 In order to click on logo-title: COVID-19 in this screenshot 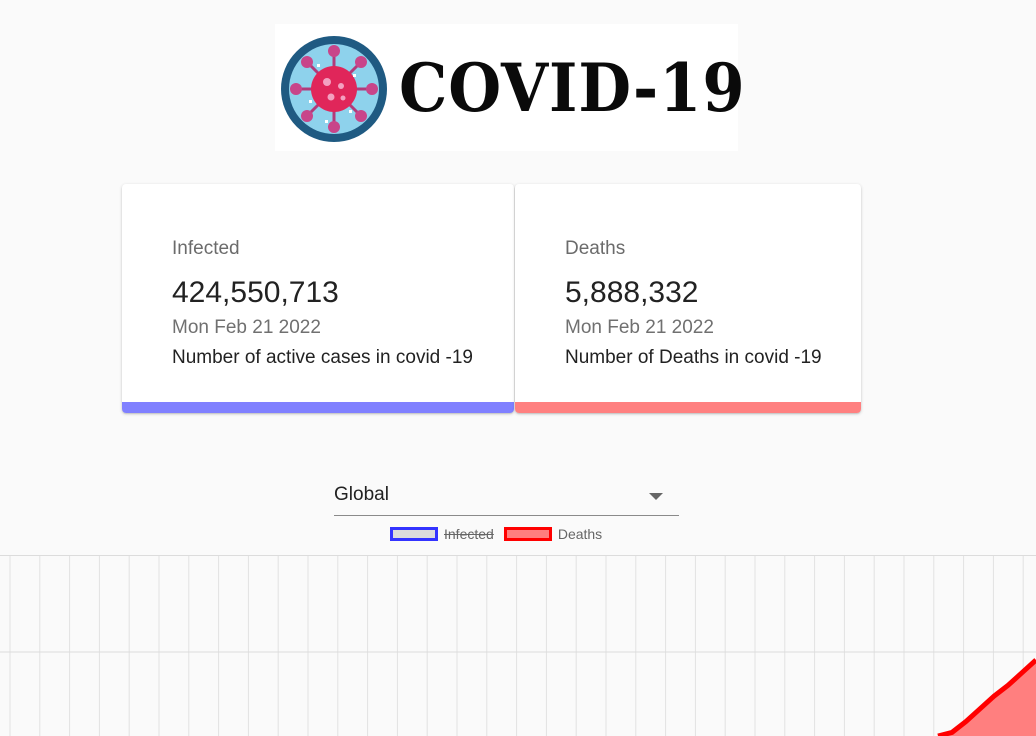, I will do `click(572, 88)`.